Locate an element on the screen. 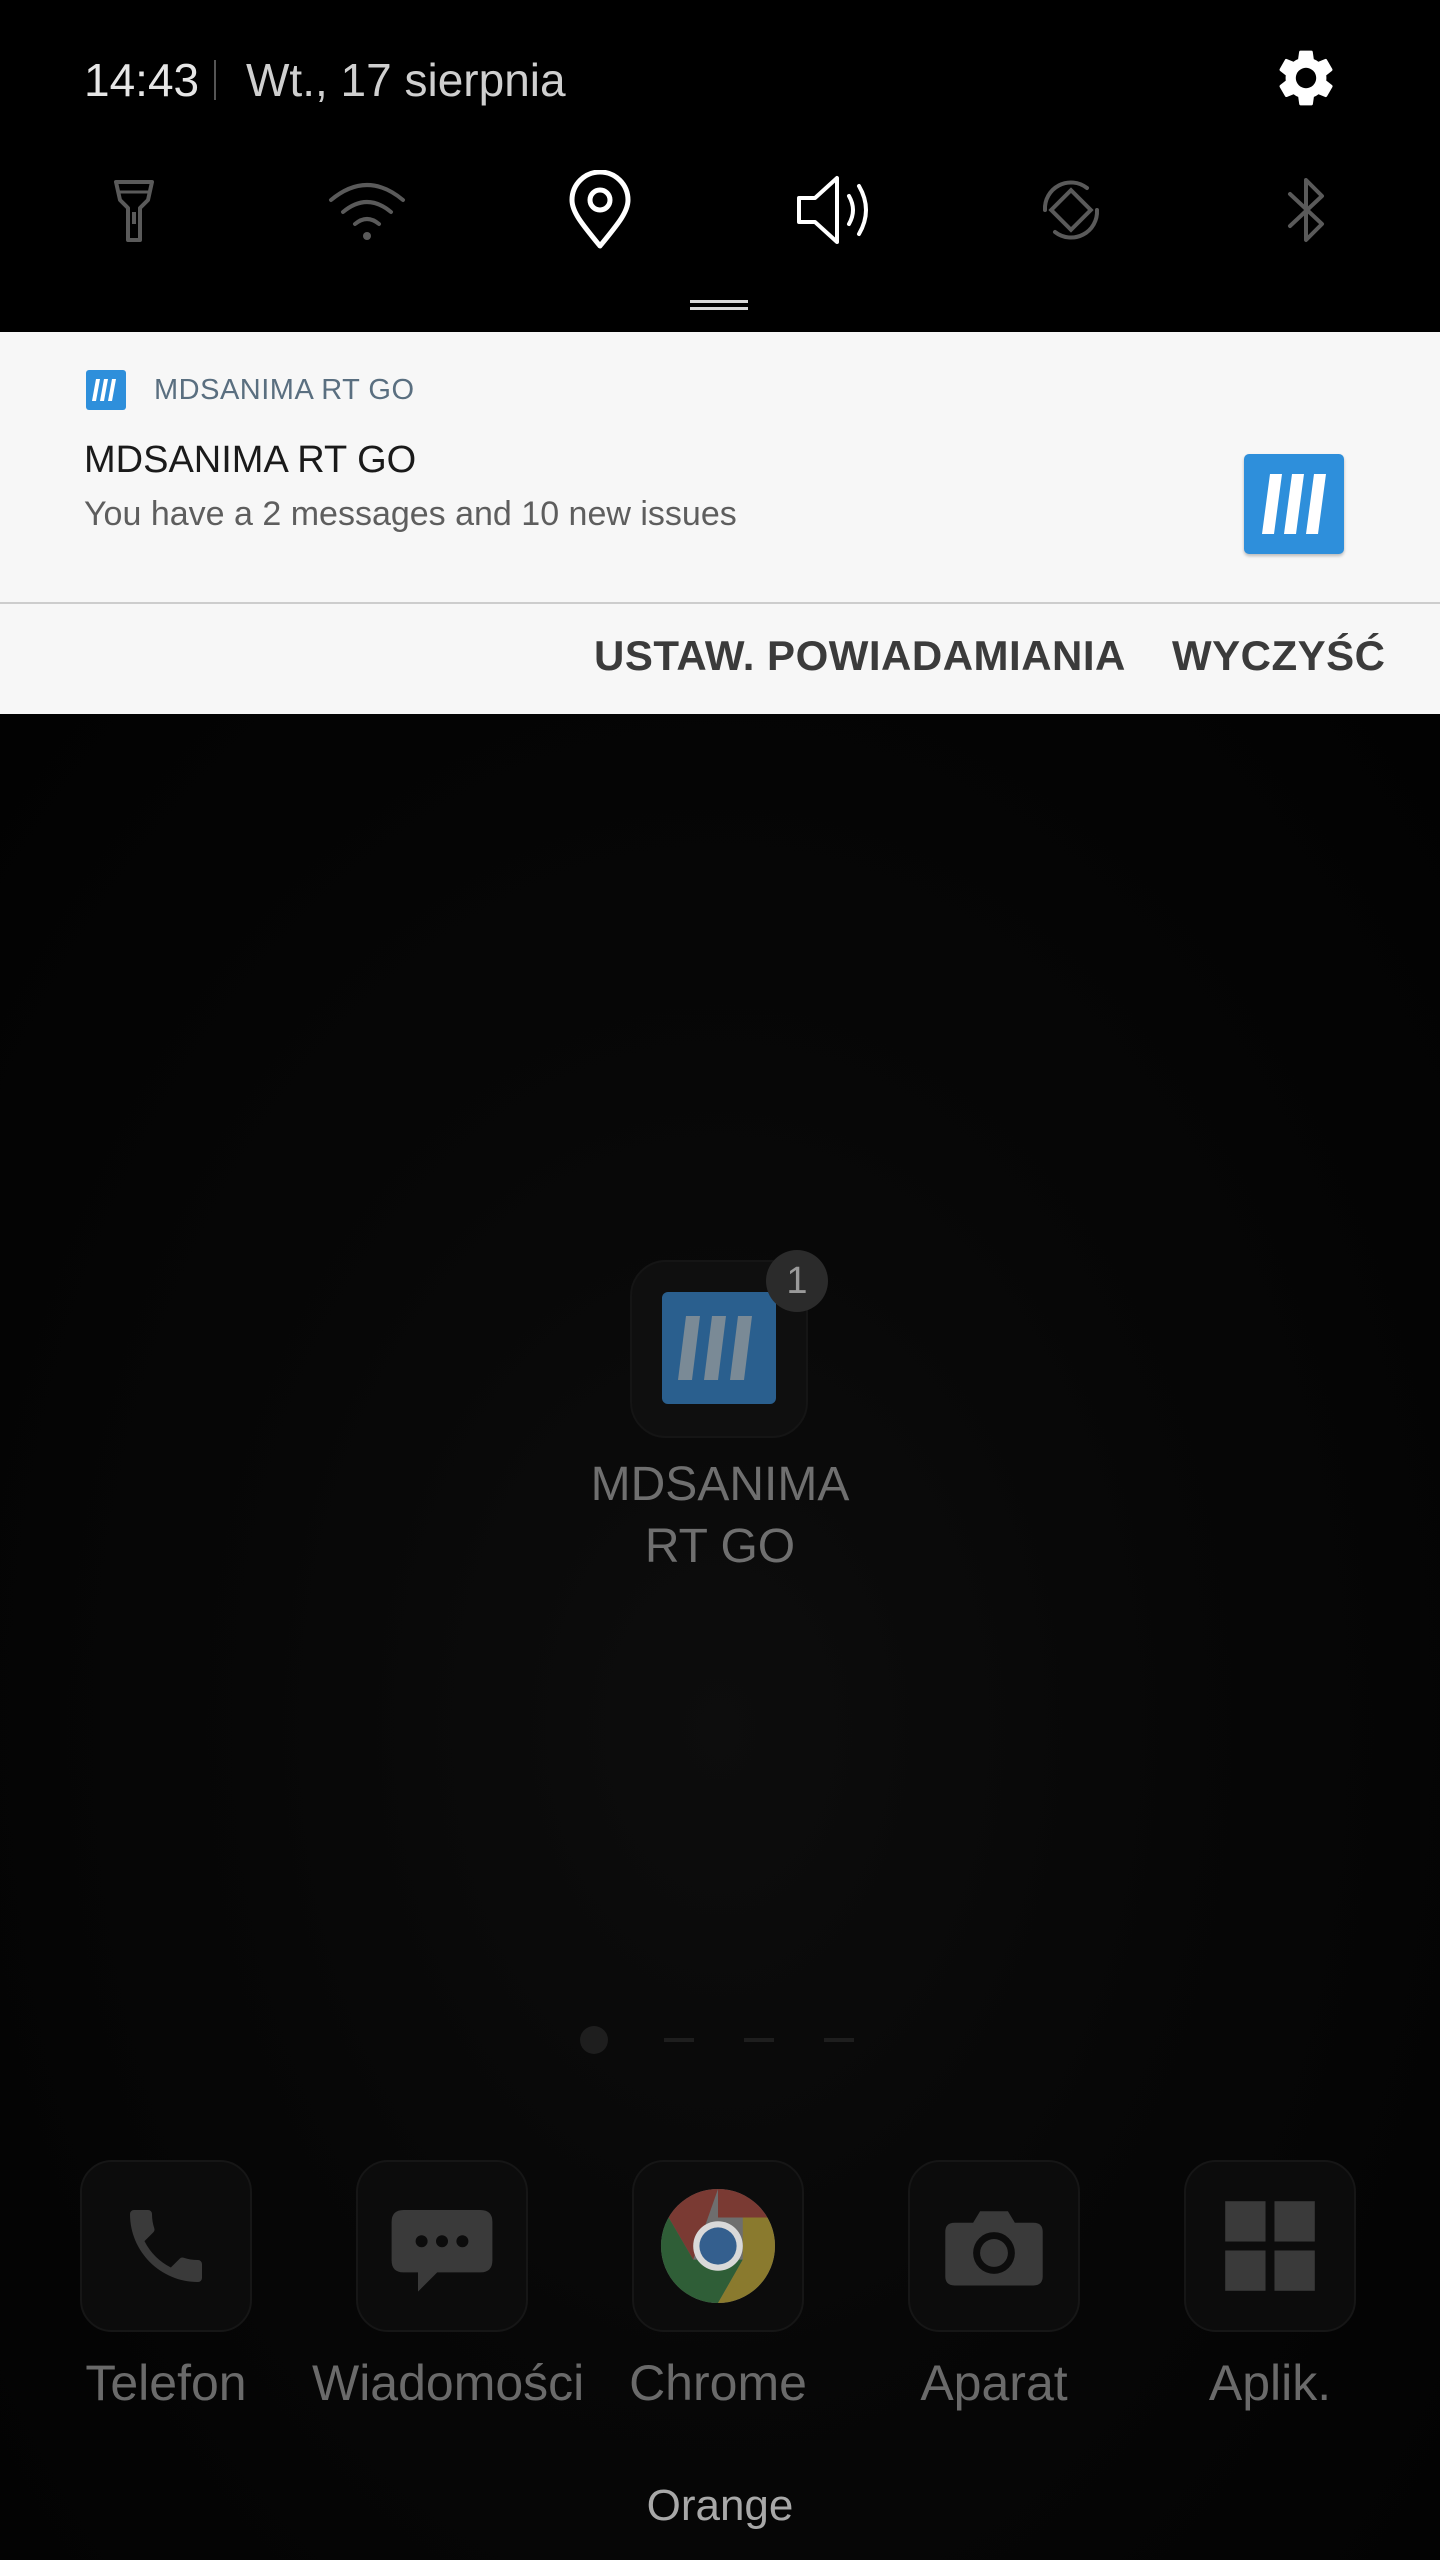 This screenshot has height=2560, width=1440. quick-panel-header is located at coordinates (720, 166).